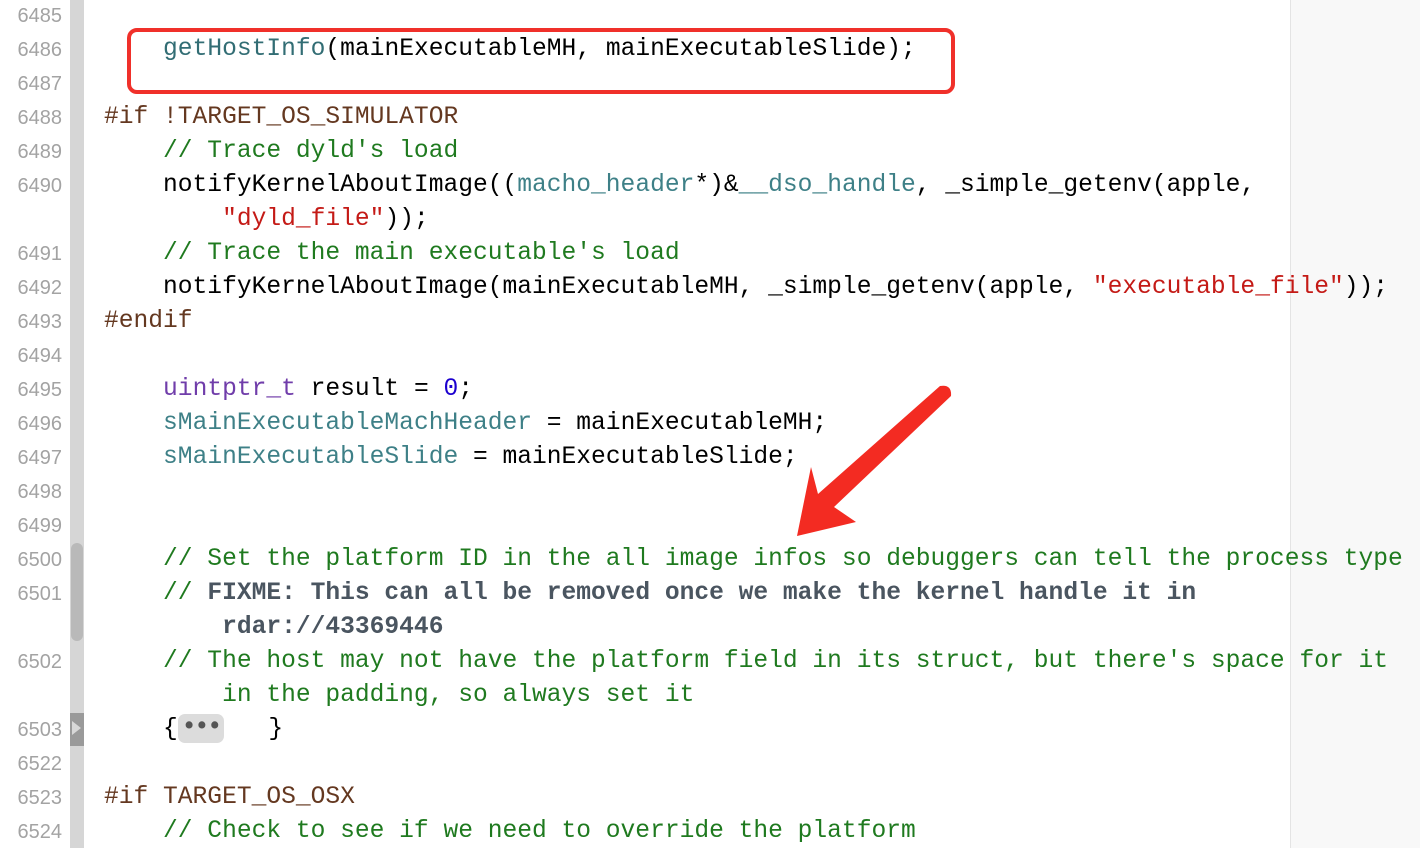 This screenshot has width=1420, height=849. I want to click on arrow-shape, so click(874, 460).